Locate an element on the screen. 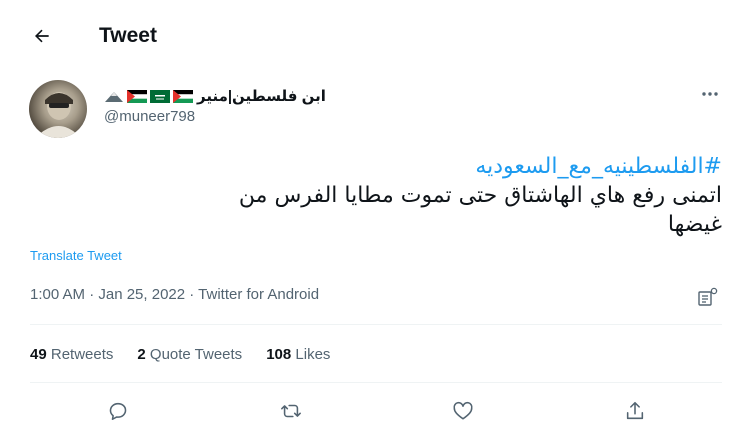 Image resolution: width=742 pixels, height=439 pixels. author-name-row: ابن فلسطين|منير is located at coordinates (215, 96).